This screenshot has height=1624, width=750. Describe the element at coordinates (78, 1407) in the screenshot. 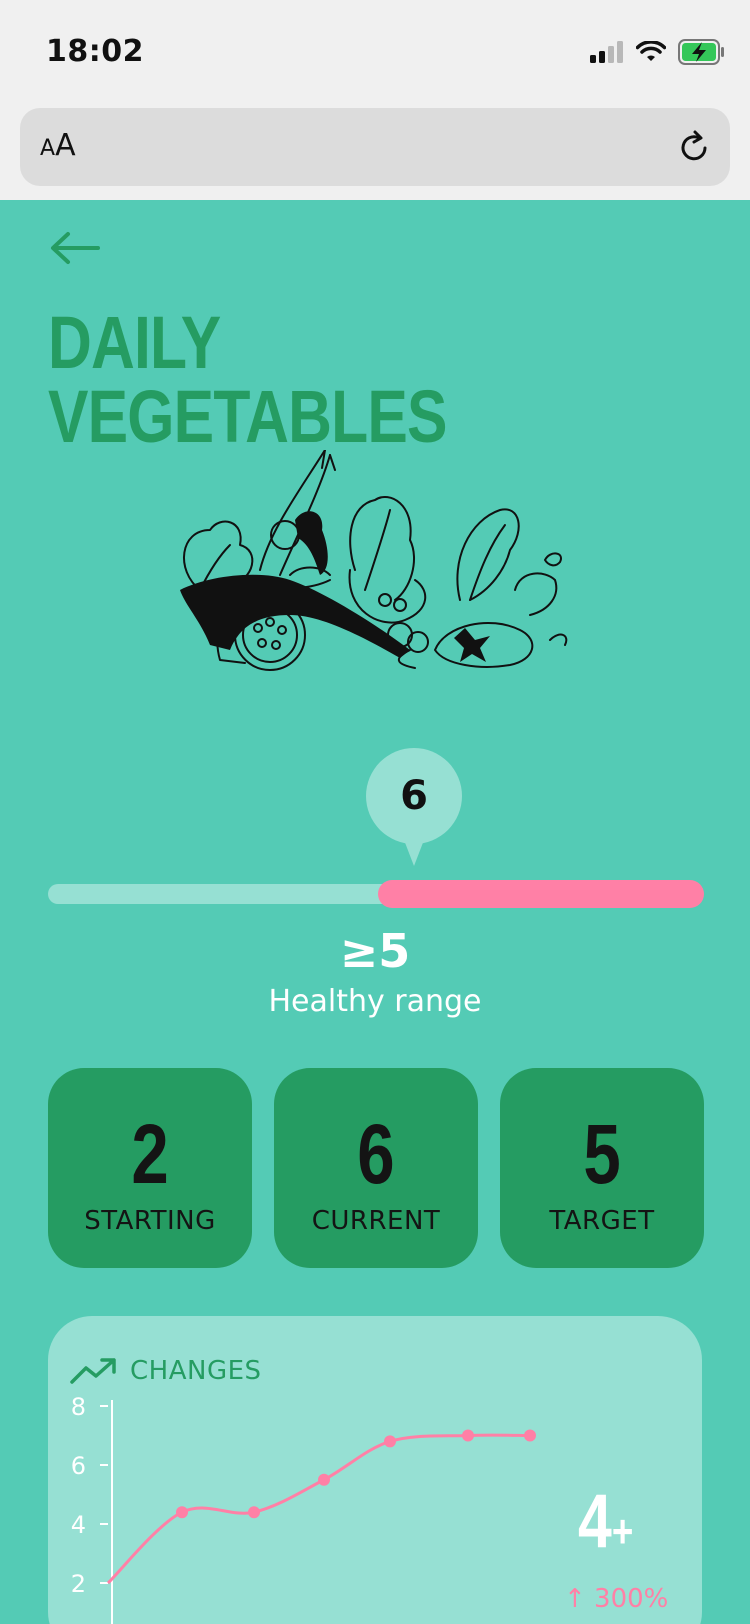

I see `y-tick-label: 8` at that location.